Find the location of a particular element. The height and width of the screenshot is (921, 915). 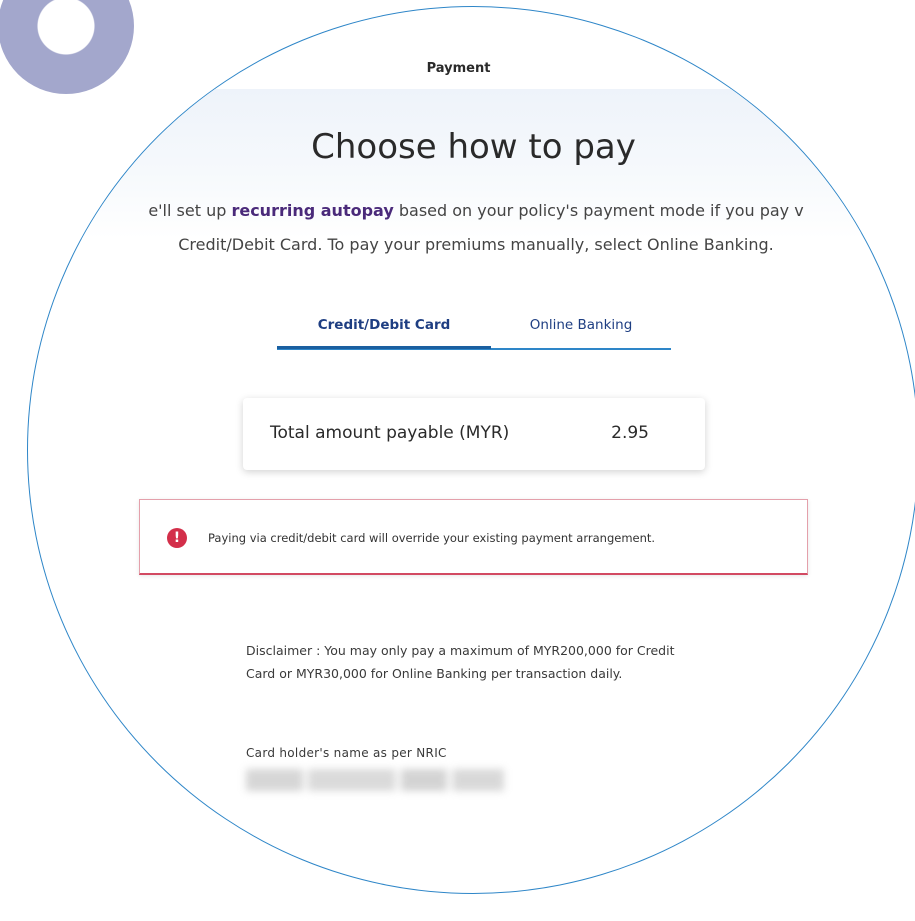

card-holder-name-value-blurred is located at coordinates (375, 780).